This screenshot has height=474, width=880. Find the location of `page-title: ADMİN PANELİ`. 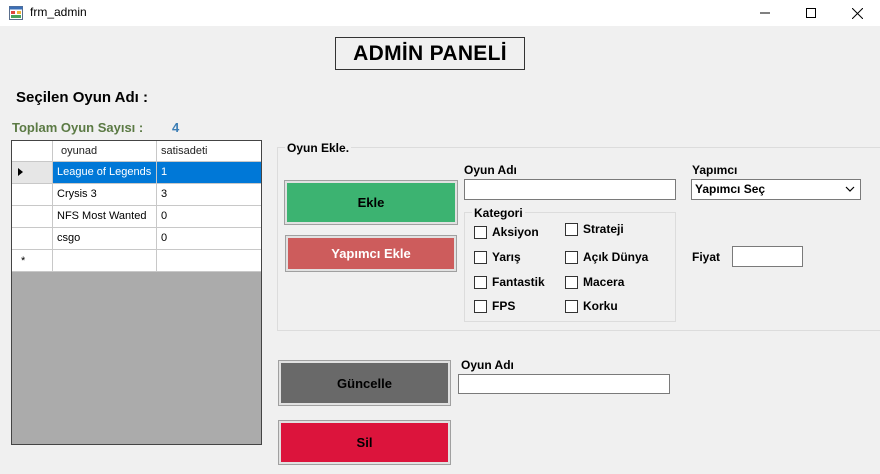

page-title: ADMİN PANELİ is located at coordinates (430, 53).